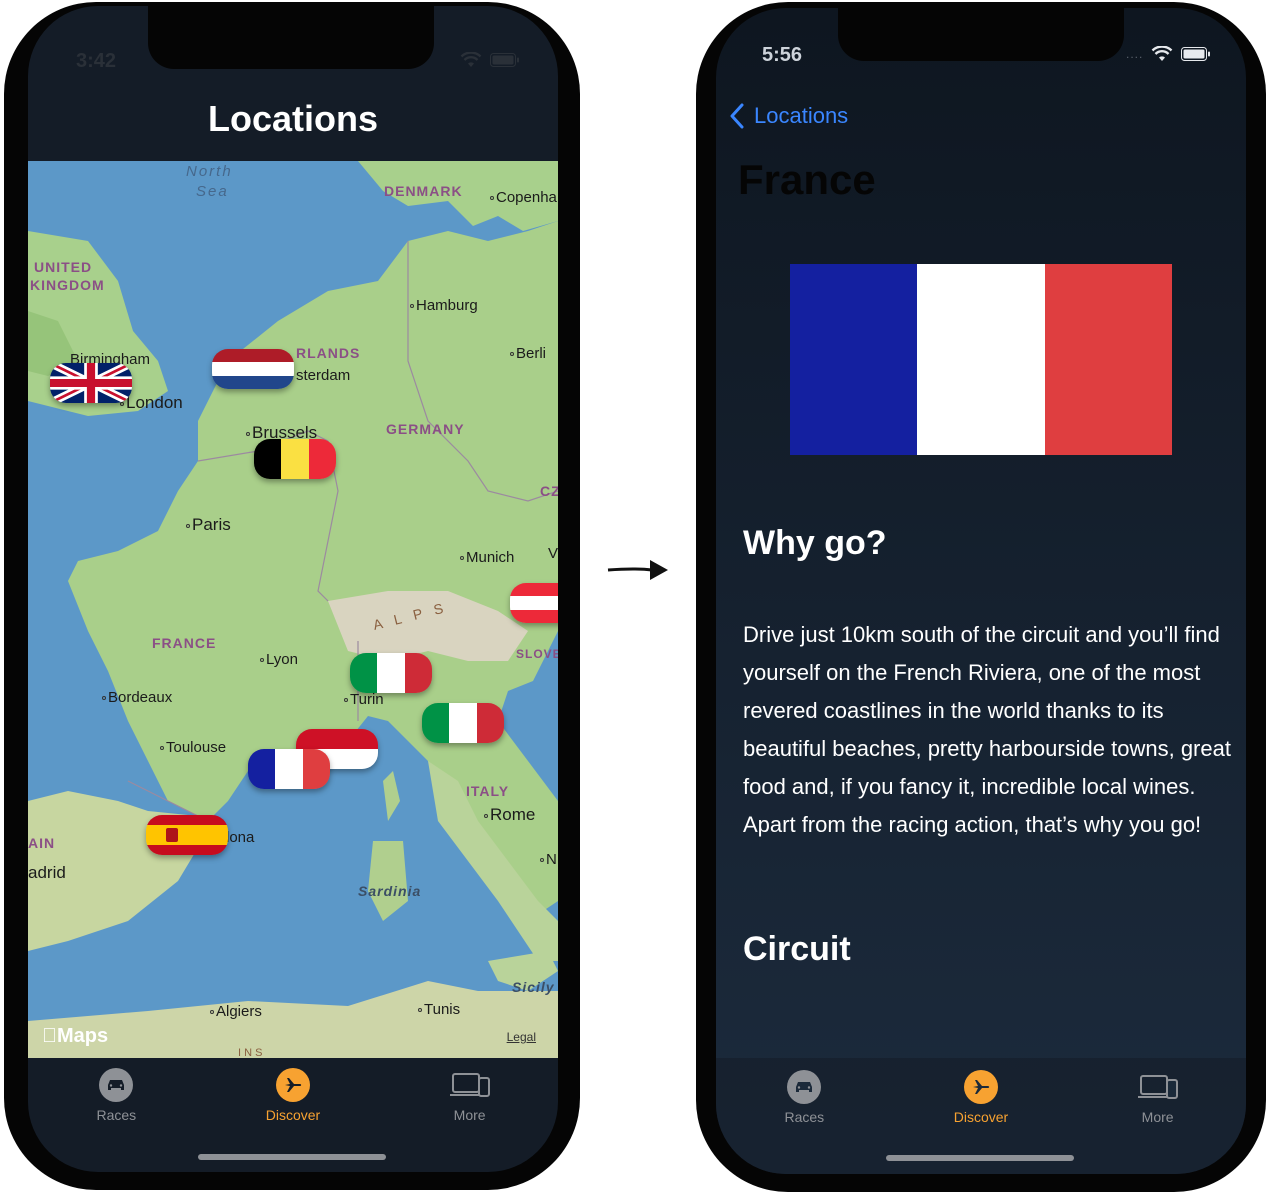  I want to click on flag-pin-austria, so click(534, 603).